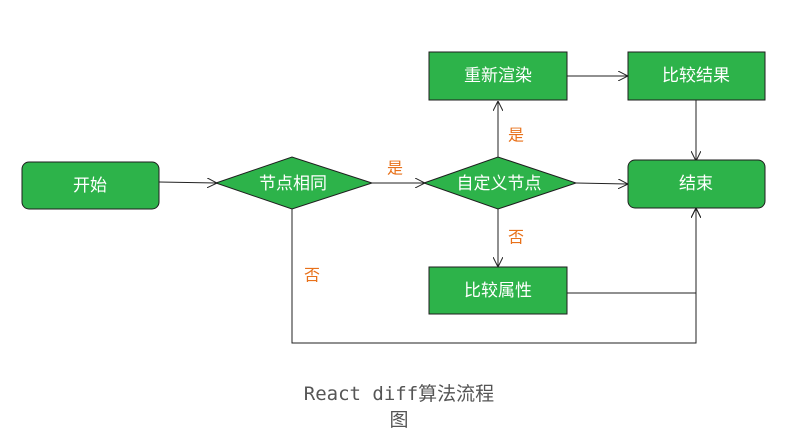  Describe the element at coordinates (601, 183) in the screenshot. I see `edge-custom-to-end` at that location.